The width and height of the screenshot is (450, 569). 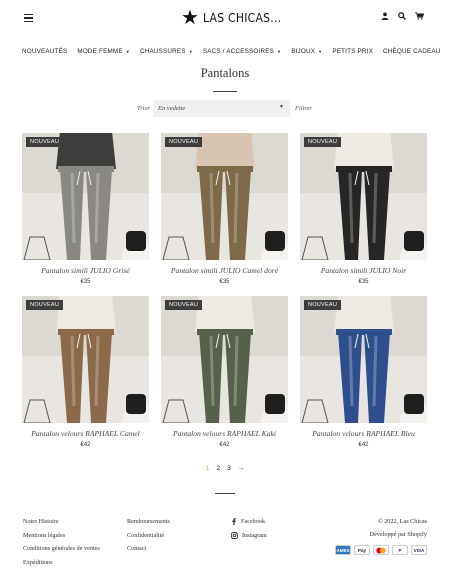 What do you see at coordinates (221, 108) in the screenshot?
I see `sort-select: En vedette ▼` at bounding box center [221, 108].